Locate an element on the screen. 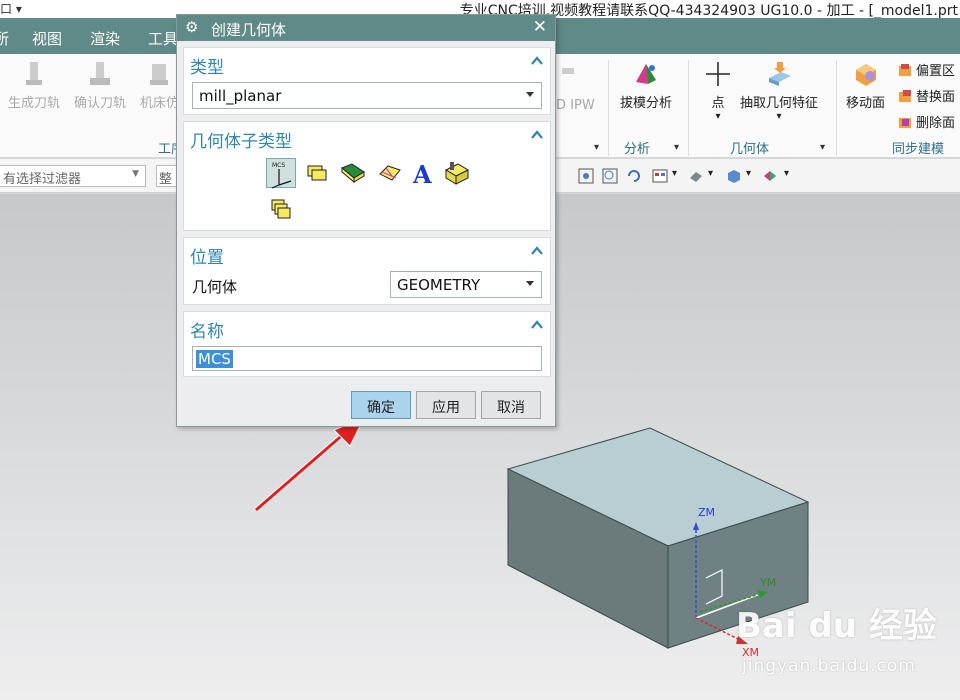 The height and width of the screenshot is (700, 960). baidu-watermark-url: jingyan.baidu.com is located at coordinates (829, 666).